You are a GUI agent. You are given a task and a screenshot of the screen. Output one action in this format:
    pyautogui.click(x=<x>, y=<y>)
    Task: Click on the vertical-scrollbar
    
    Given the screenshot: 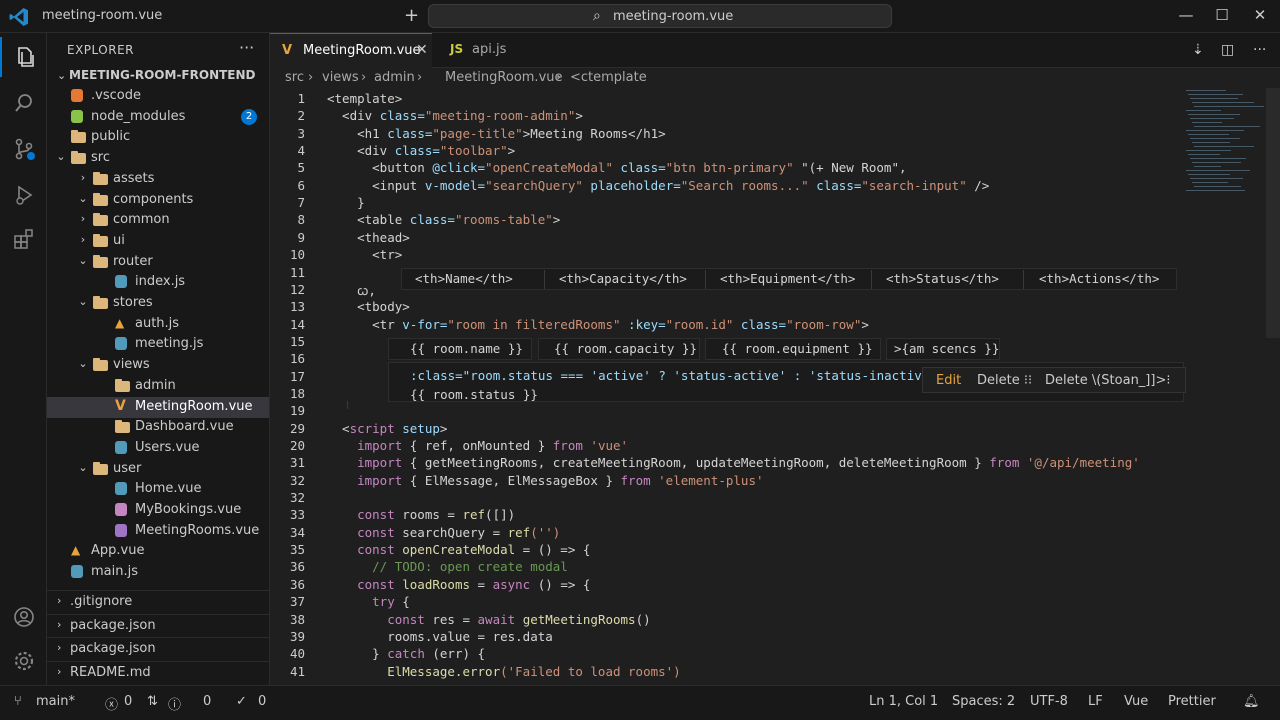 What is the action you would take?
    pyautogui.click(x=1273, y=213)
    